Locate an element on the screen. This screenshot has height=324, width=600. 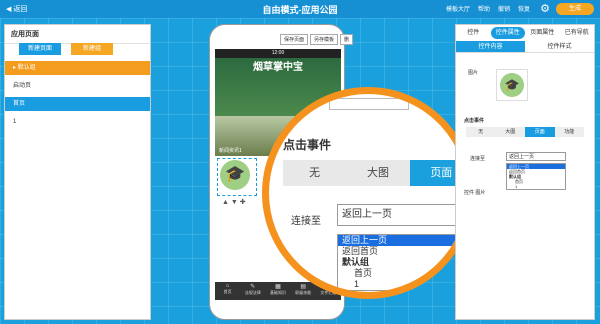
news-caption: 新闻资讯1 is located at coordinates (230, 151).